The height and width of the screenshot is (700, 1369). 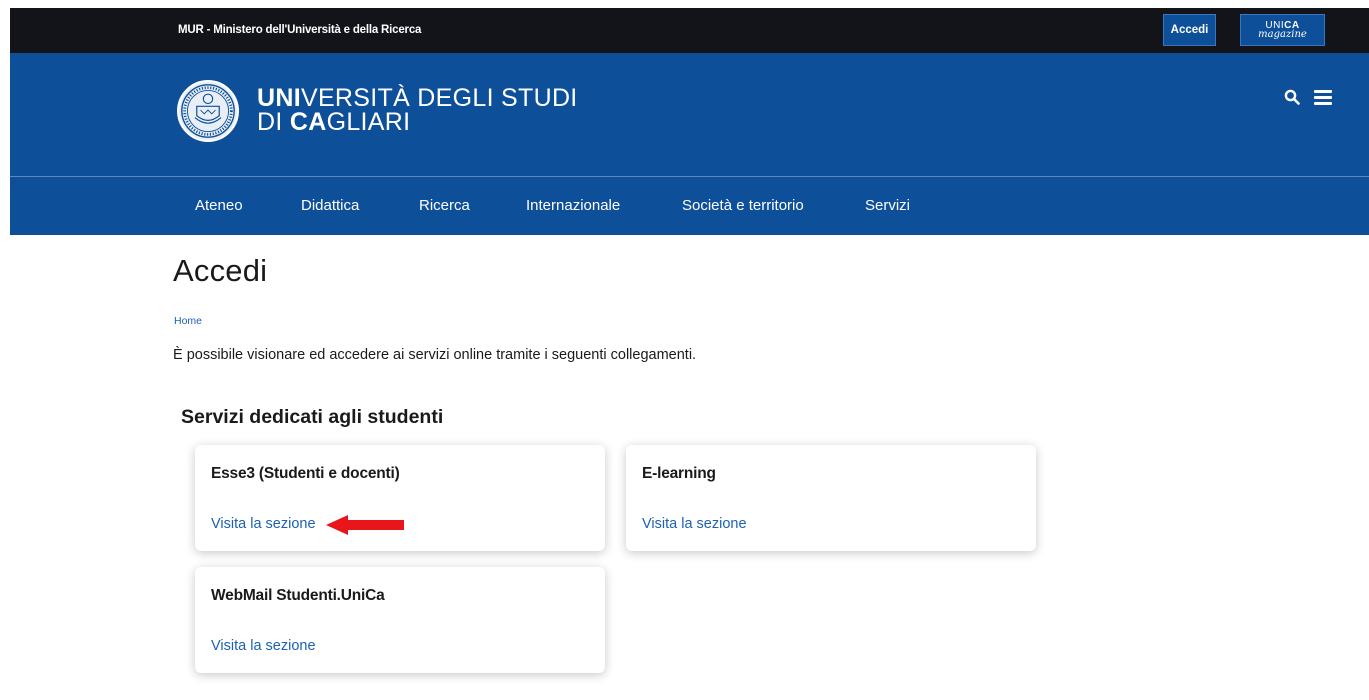 What do you see at coordinates (1308, 97) in the screenshot?
I see `header-actions` at bounding box center [1308, 97].